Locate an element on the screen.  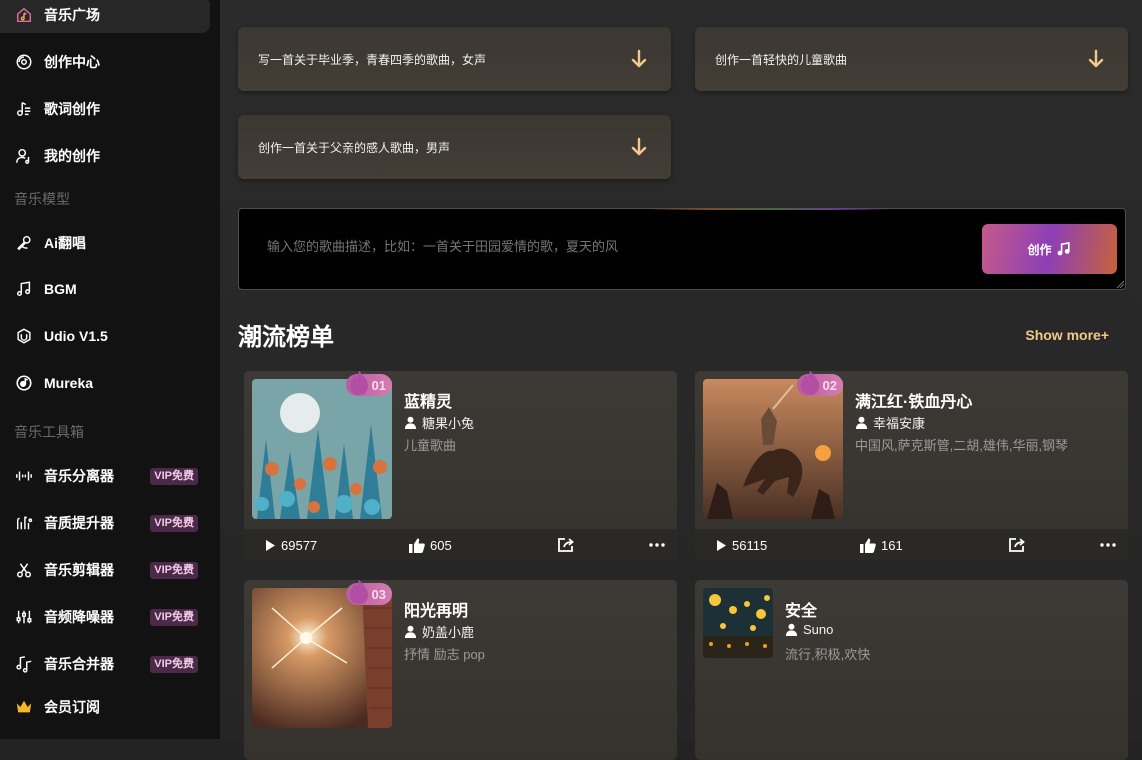
ranking-title: 潮流榜单 is located at coordinates (286, 337).